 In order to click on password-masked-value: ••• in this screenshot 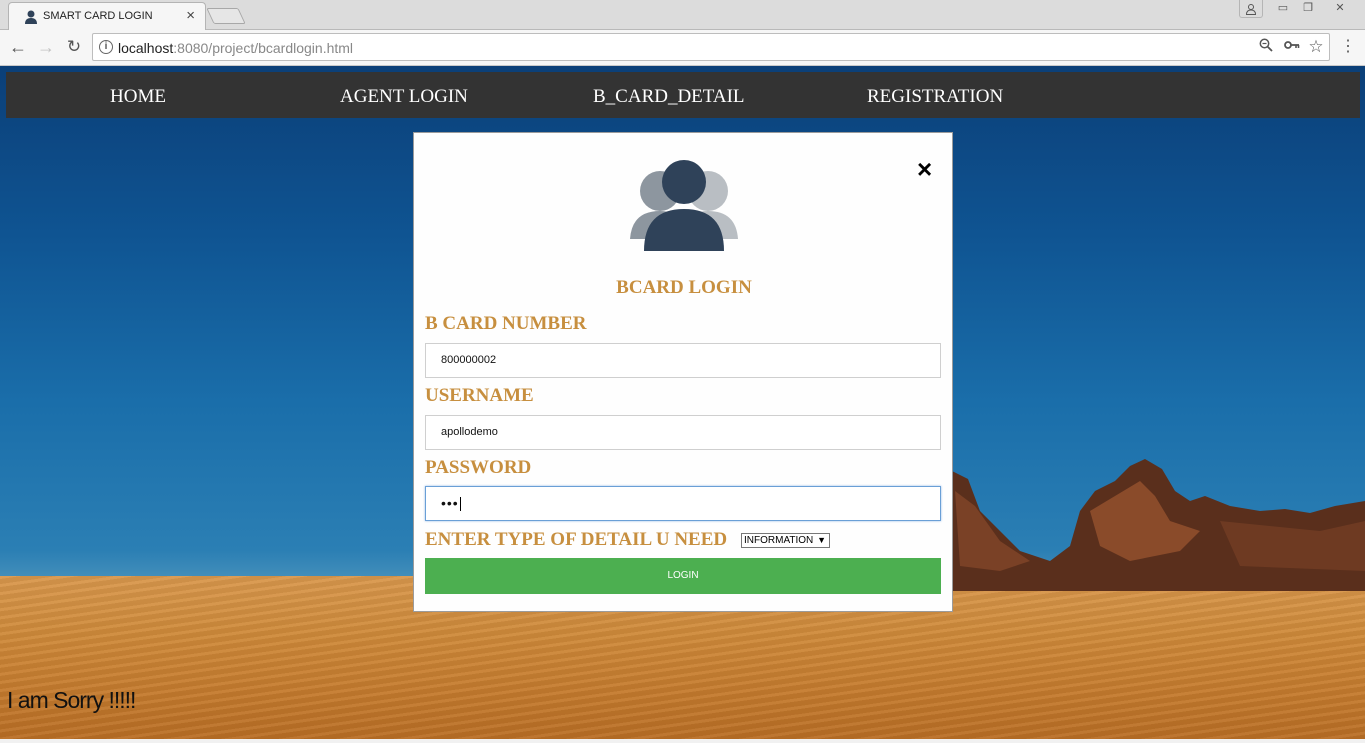, I will do `click(450, 503)`.